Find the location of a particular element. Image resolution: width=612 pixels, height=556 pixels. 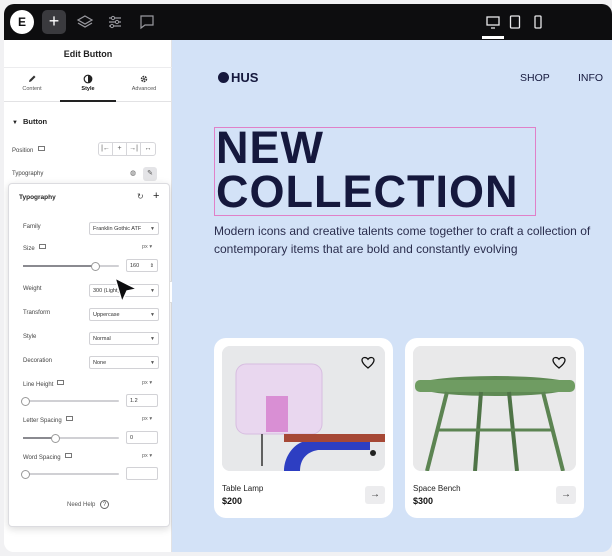

letter-spacing-slider is located at coordinates (71, 438).